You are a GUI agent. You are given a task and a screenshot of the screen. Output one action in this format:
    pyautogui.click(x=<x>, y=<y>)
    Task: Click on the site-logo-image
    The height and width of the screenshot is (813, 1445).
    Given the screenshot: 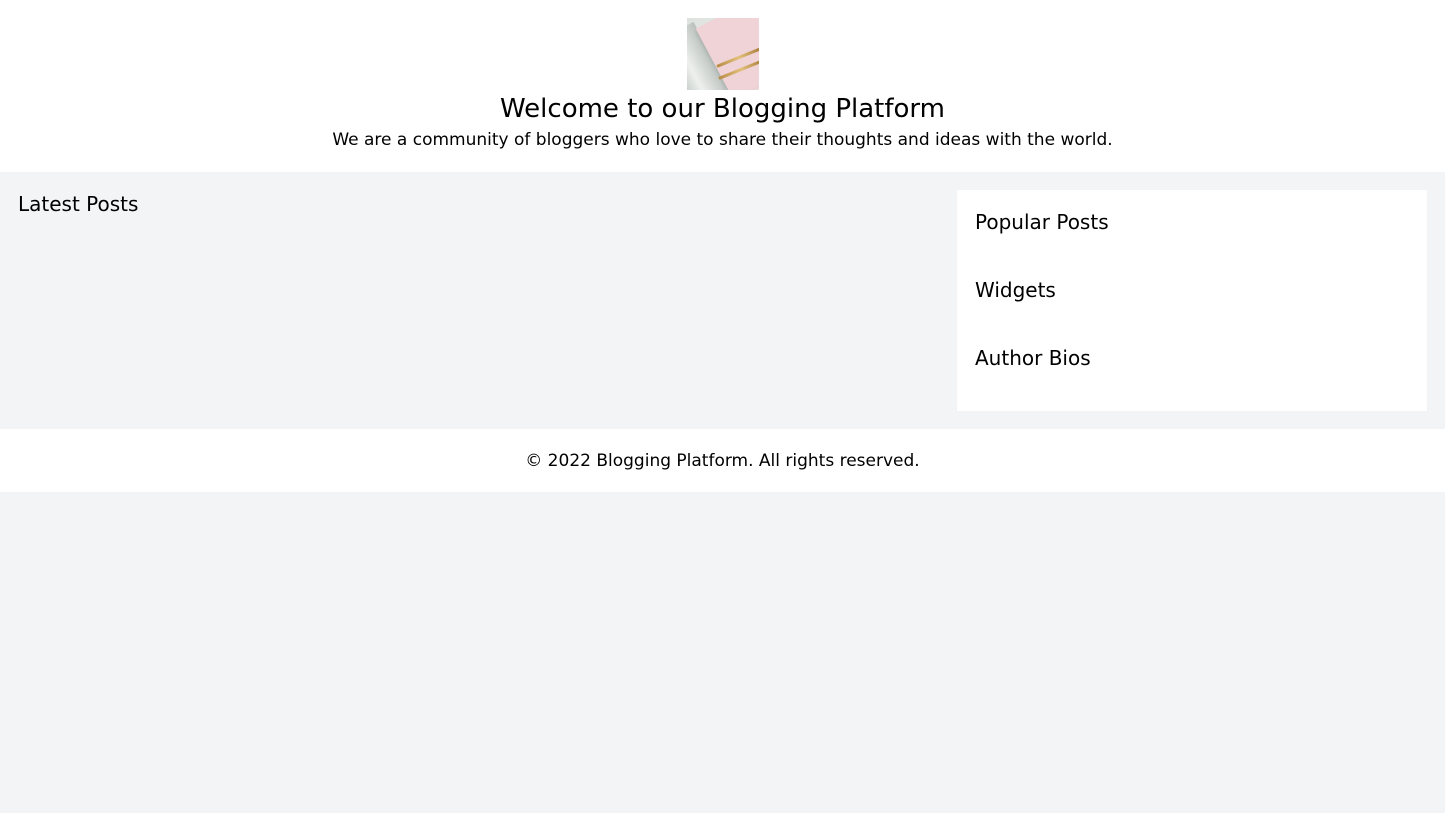 What is the action you would take?
    pyautogui.click(x=722, y=54)
    